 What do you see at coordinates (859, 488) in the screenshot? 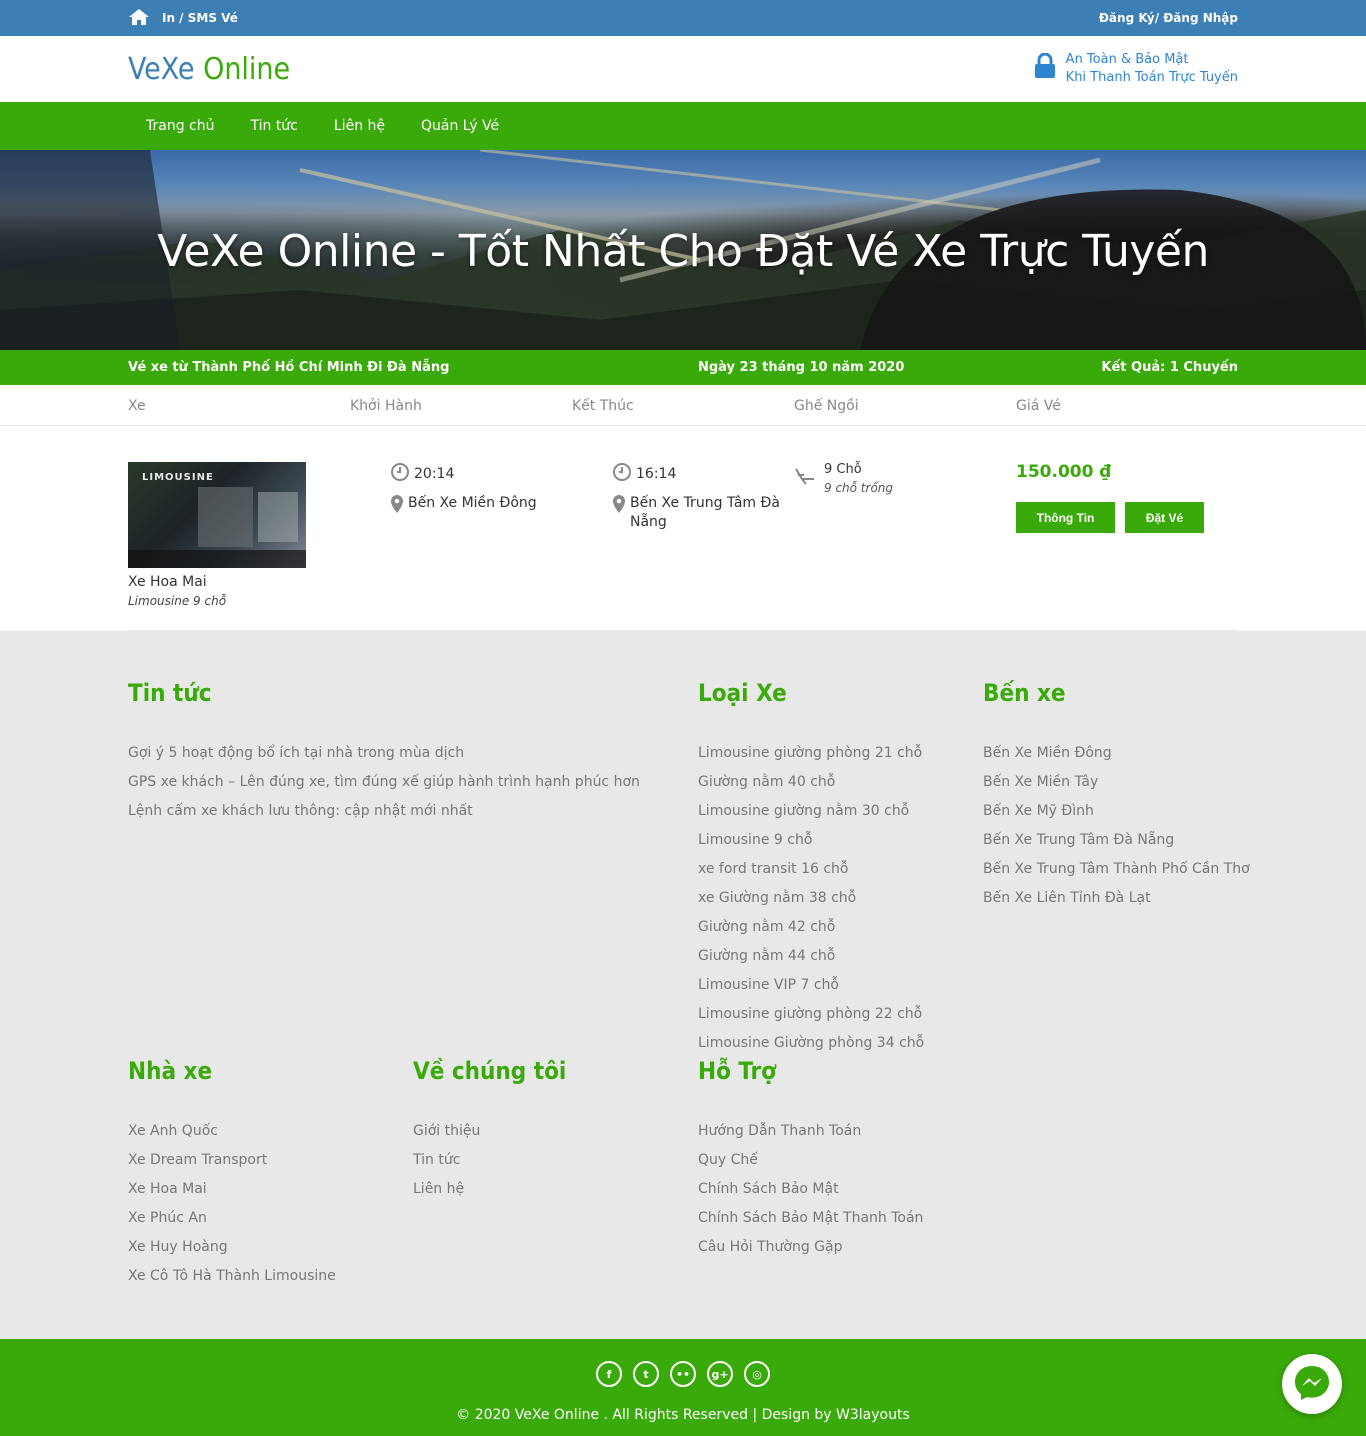
I see `seats-free: 9 chỗ trống` at bounding box center [859, 488].